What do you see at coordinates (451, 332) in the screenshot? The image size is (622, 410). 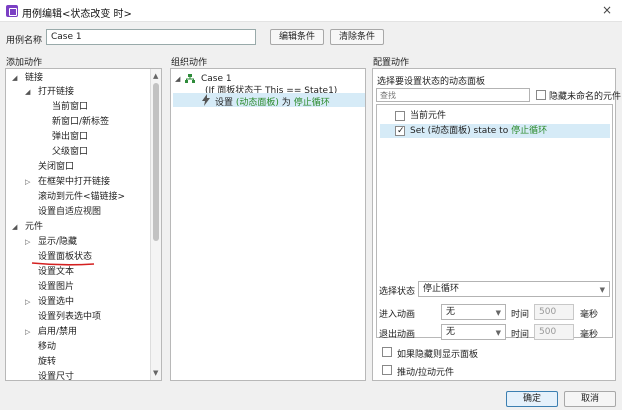 I see `exit-animation-value: 无` at bounding box center [451, 332].